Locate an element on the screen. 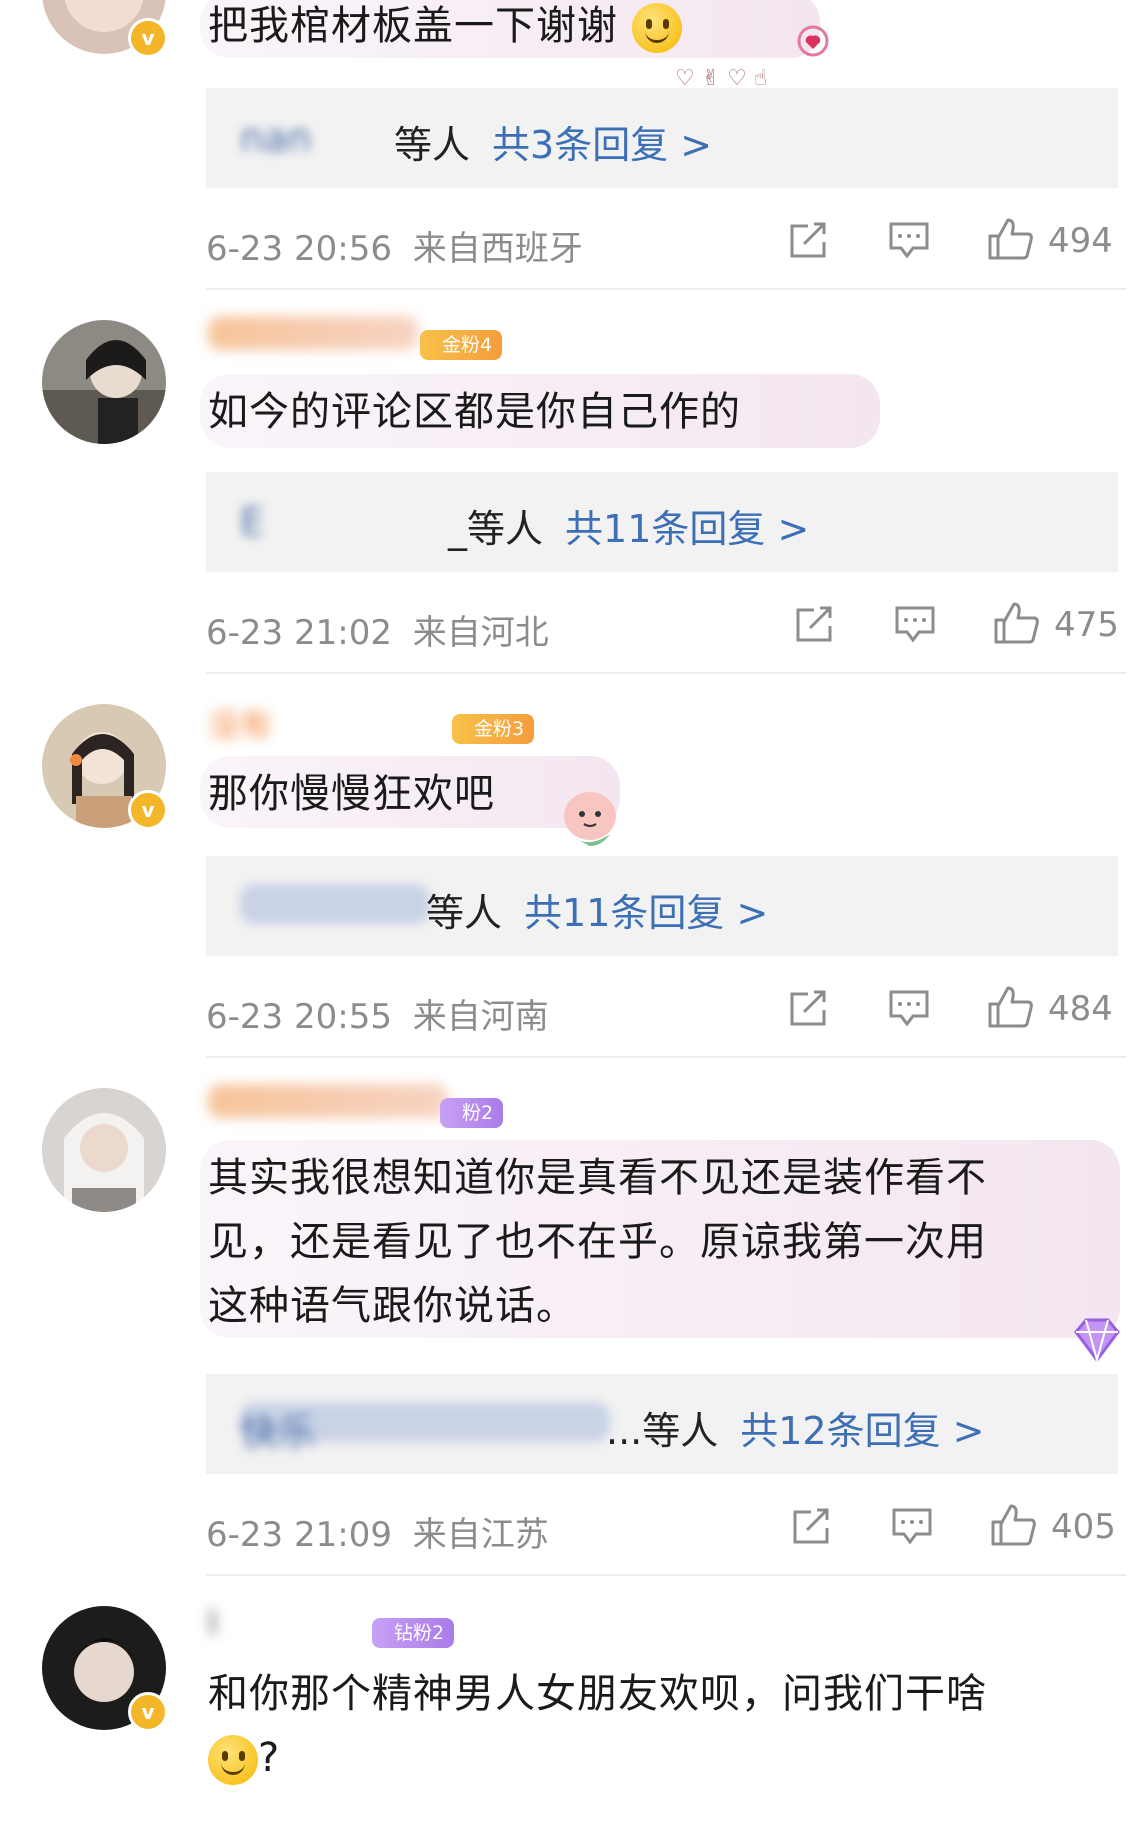  like-count: 484 is located at coordinates (1080, 1009).